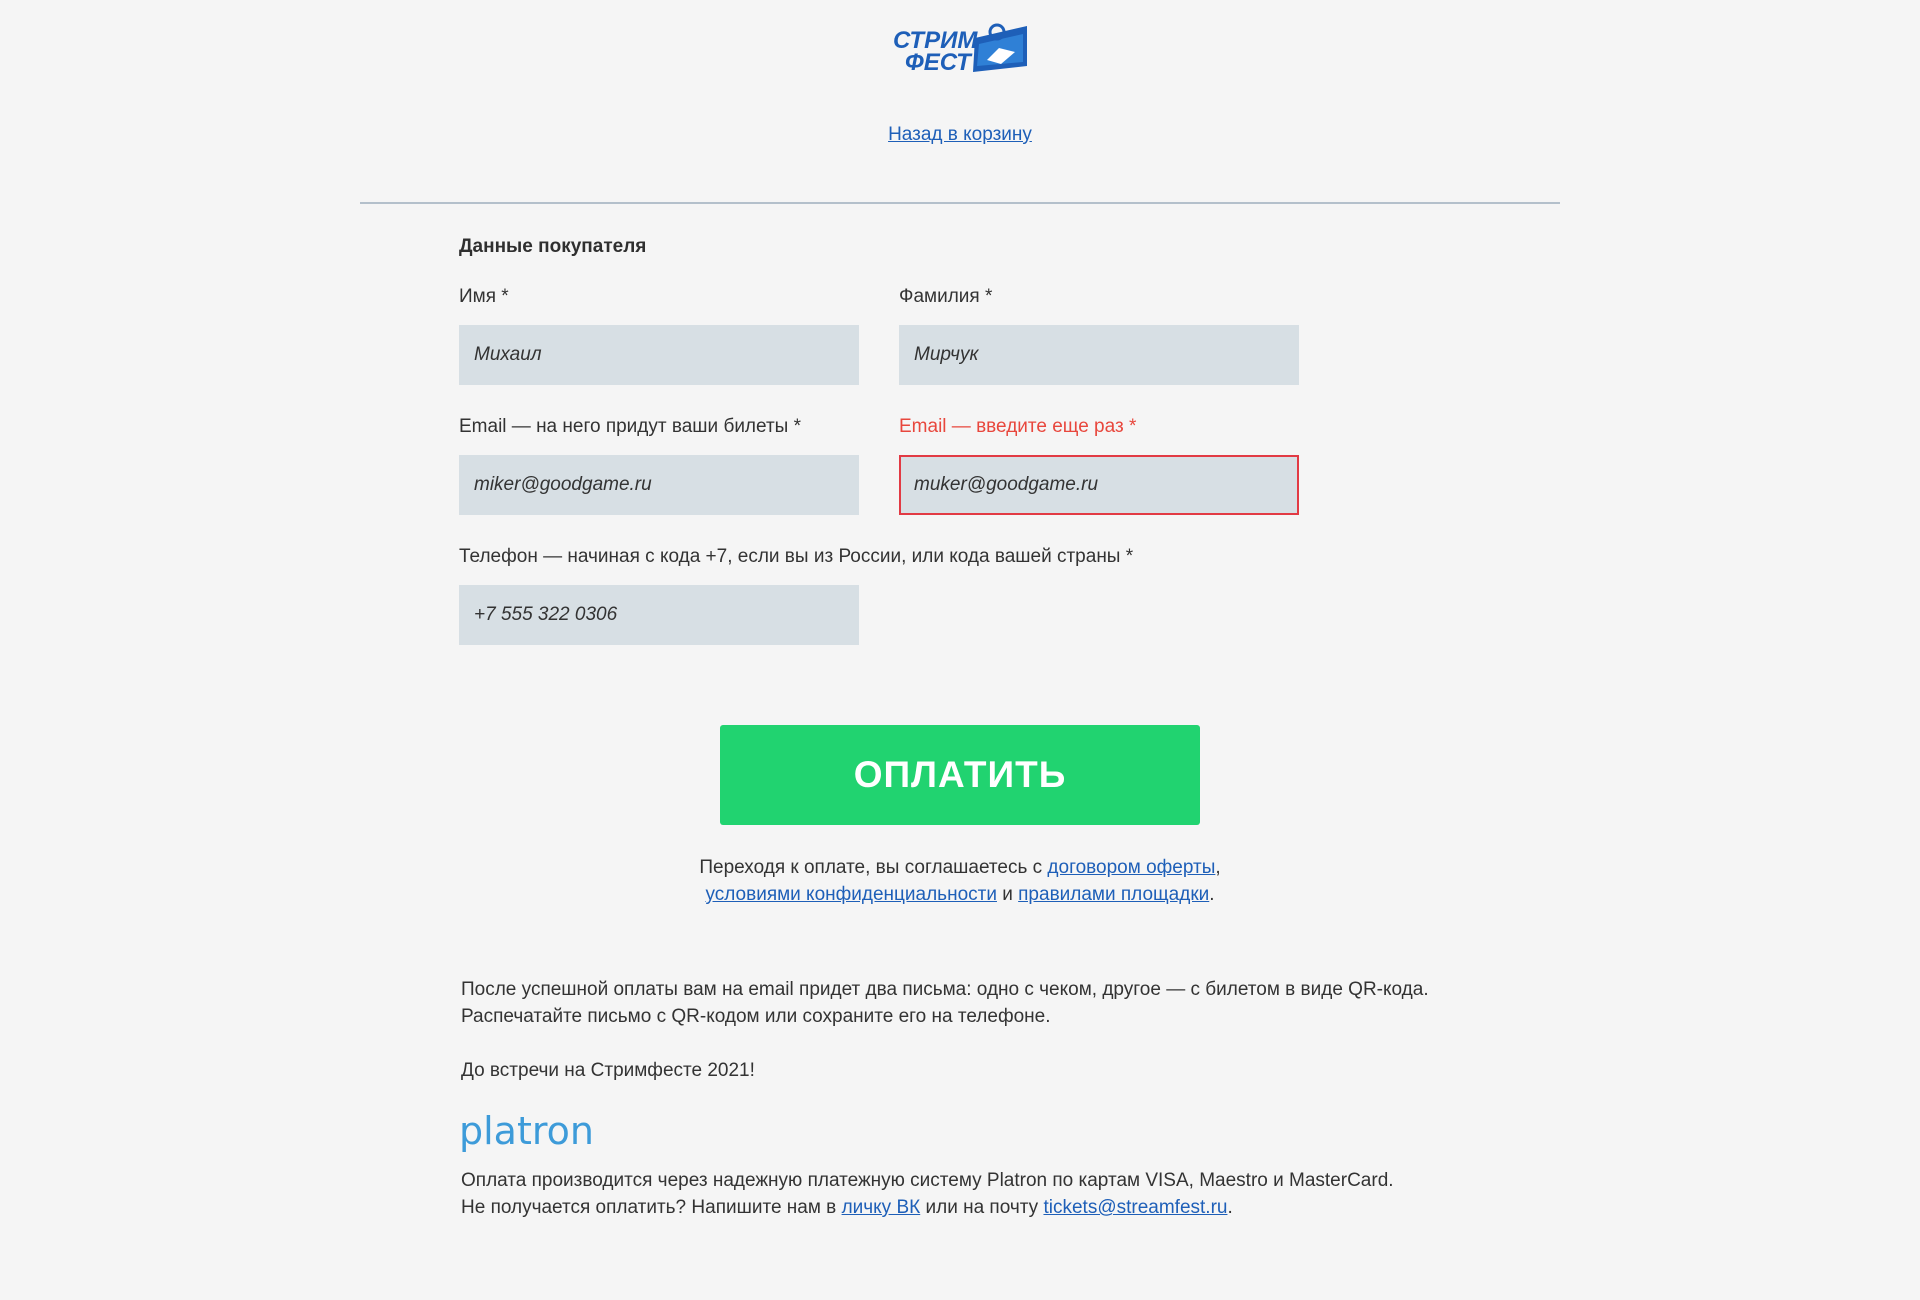  I want to click on email-confirm-label: Email — введите еще раз *, so click(1018, 426).